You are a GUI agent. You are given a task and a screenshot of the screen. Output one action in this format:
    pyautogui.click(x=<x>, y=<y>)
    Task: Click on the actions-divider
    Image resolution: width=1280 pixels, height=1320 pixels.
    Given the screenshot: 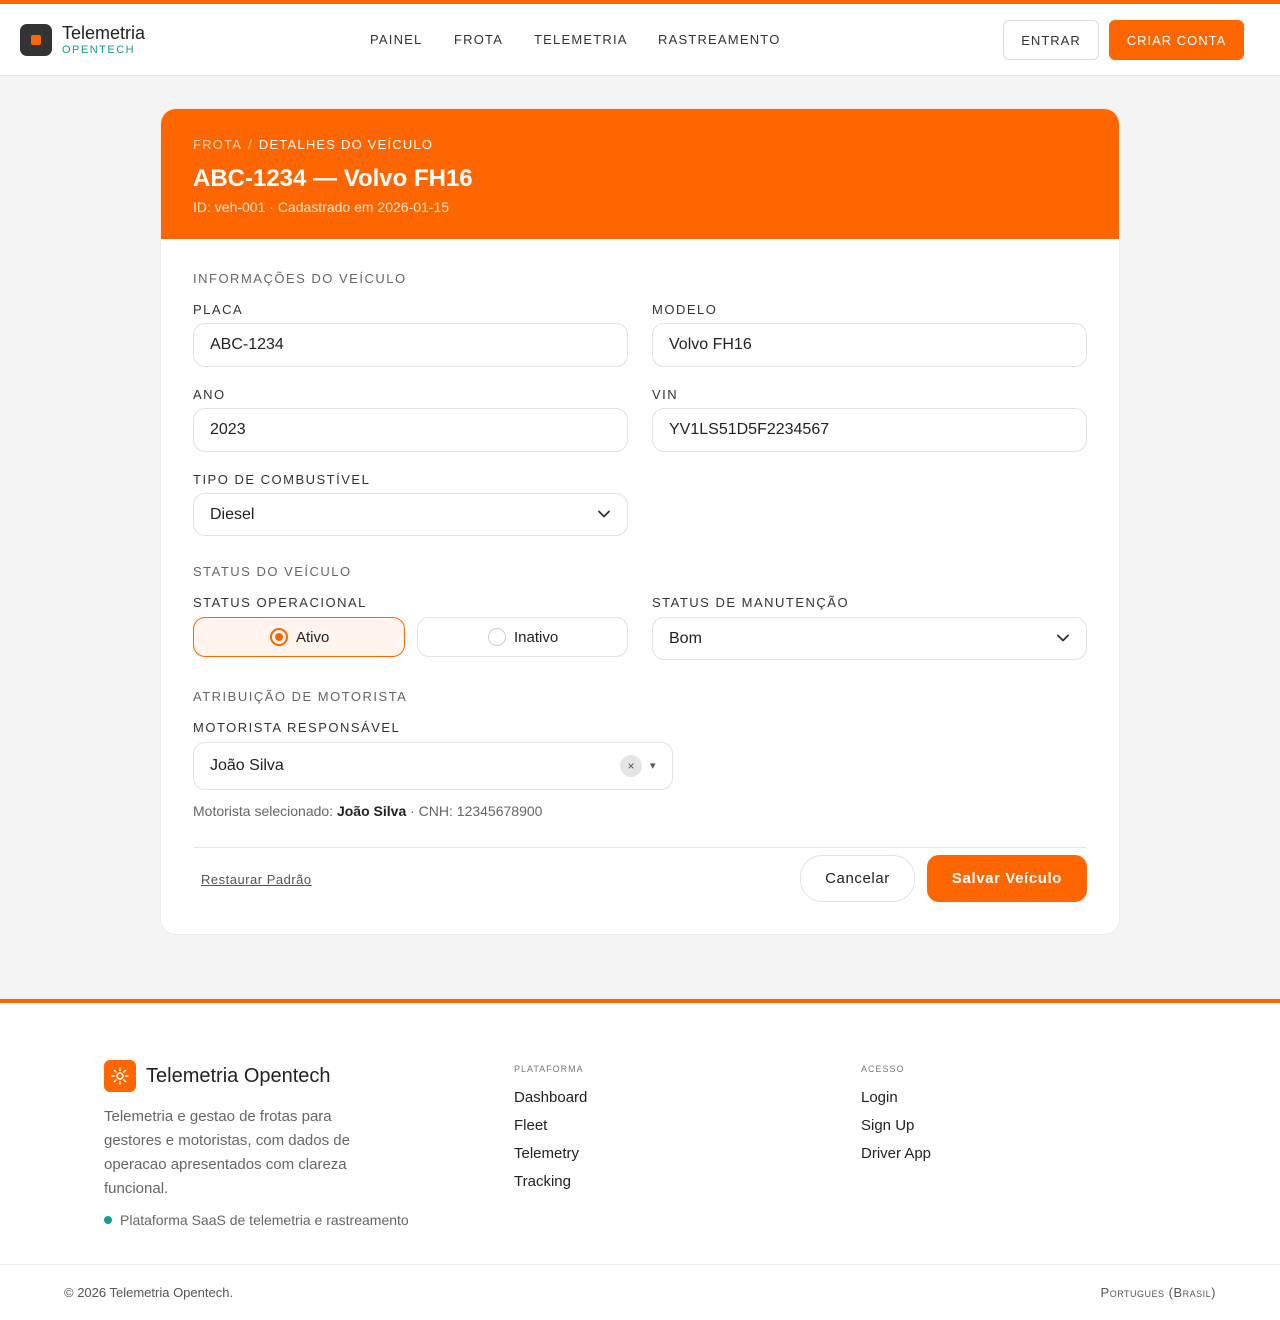 What is the action you would take?
    pyautogui.click(x=640, y=847)
    